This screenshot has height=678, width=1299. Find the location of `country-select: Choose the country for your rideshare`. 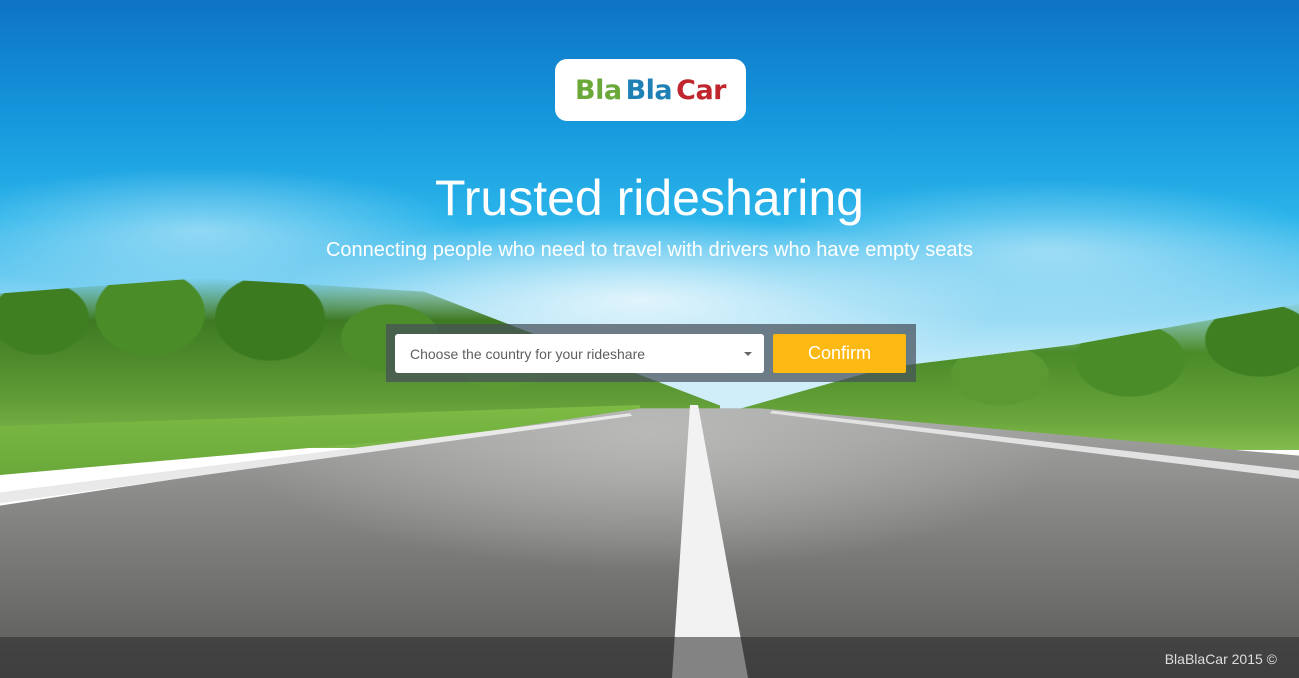

country-select: Choose the country for your rideshare is located at coordinates (579, 353).